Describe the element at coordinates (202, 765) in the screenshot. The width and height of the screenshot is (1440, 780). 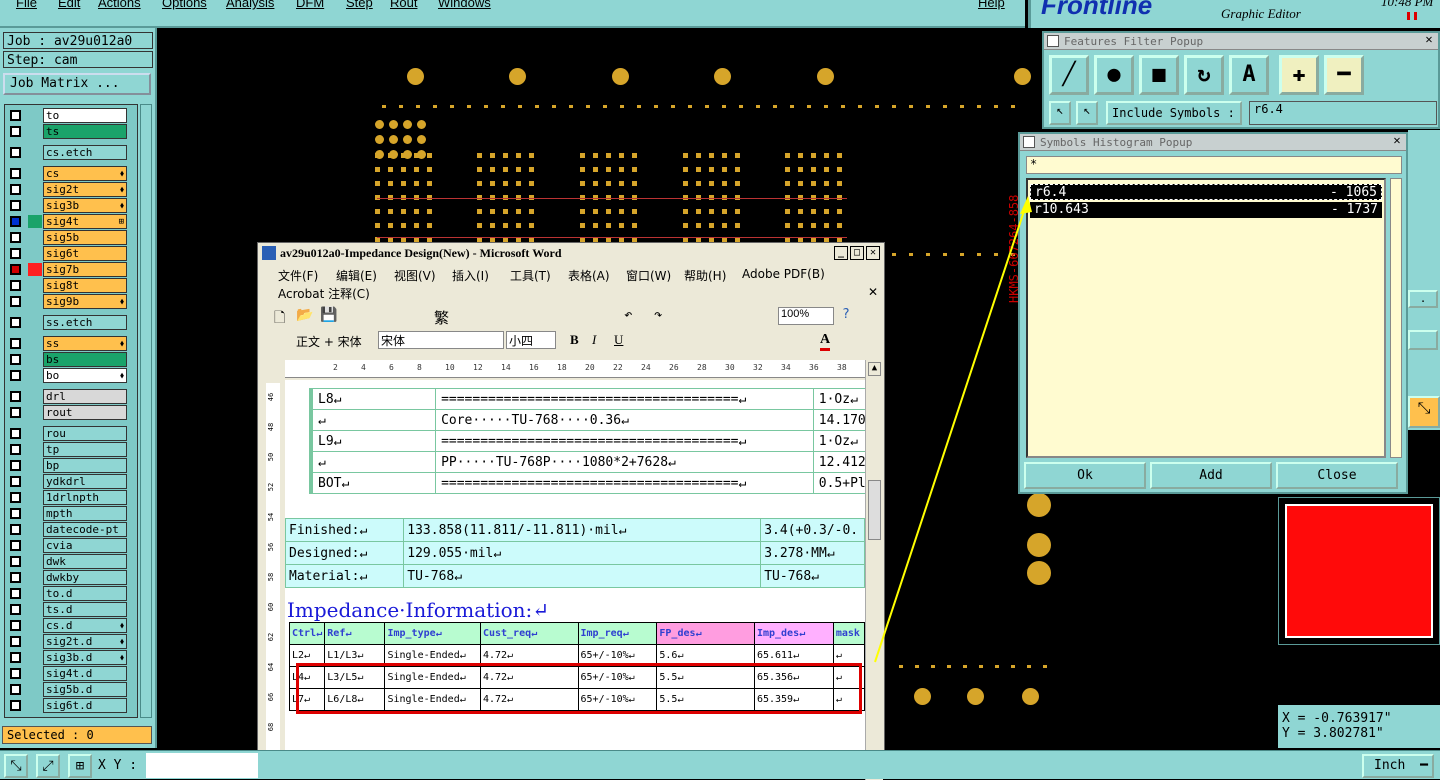
I see `xy-input` at that location.